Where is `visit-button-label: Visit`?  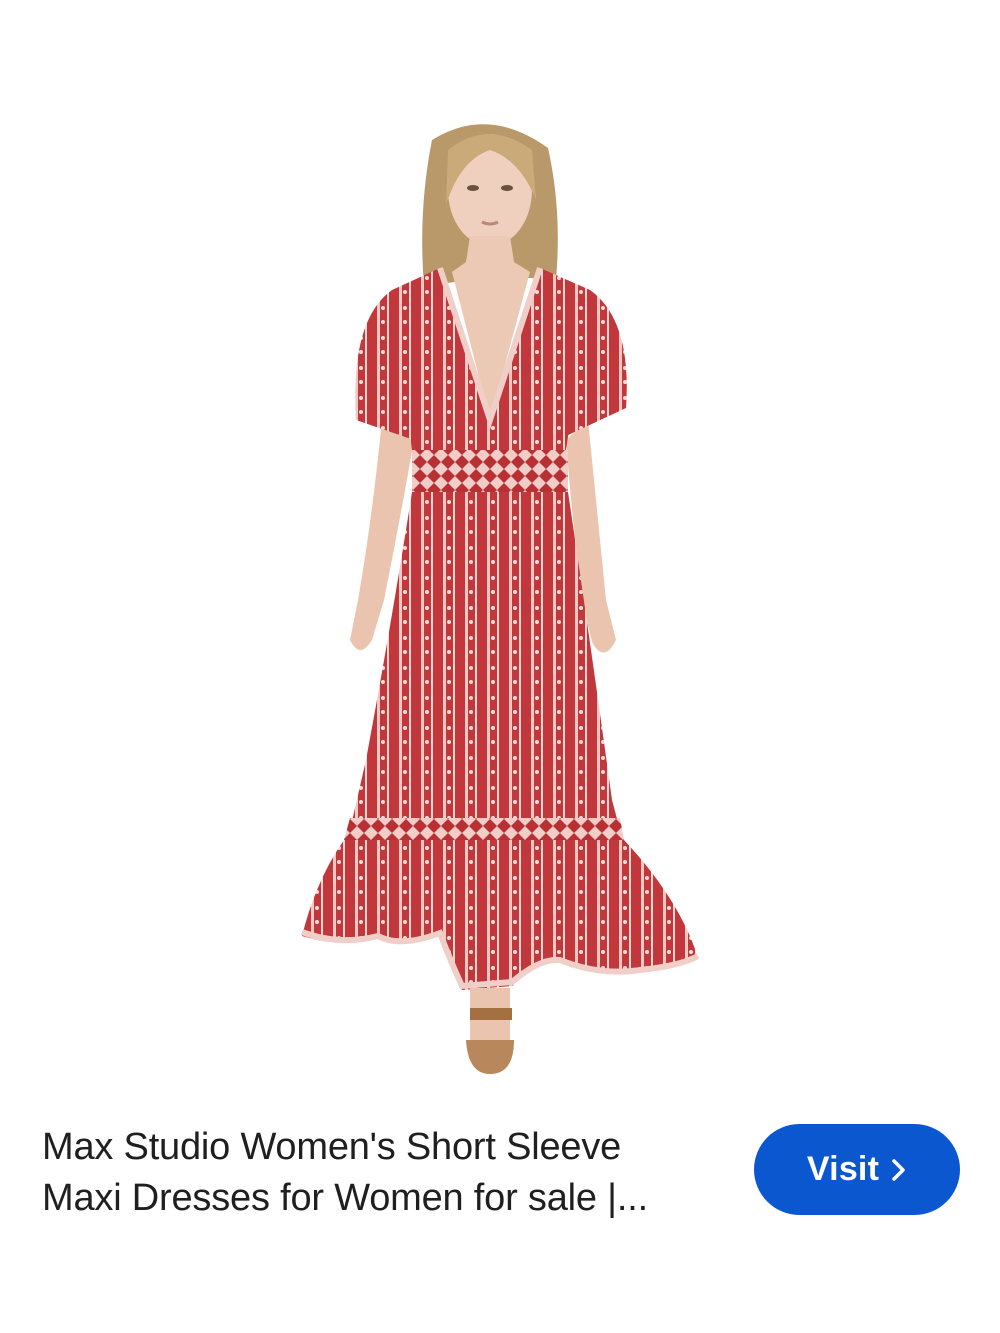
visit-button-label: Visit is located at coordinates (843, 1169).